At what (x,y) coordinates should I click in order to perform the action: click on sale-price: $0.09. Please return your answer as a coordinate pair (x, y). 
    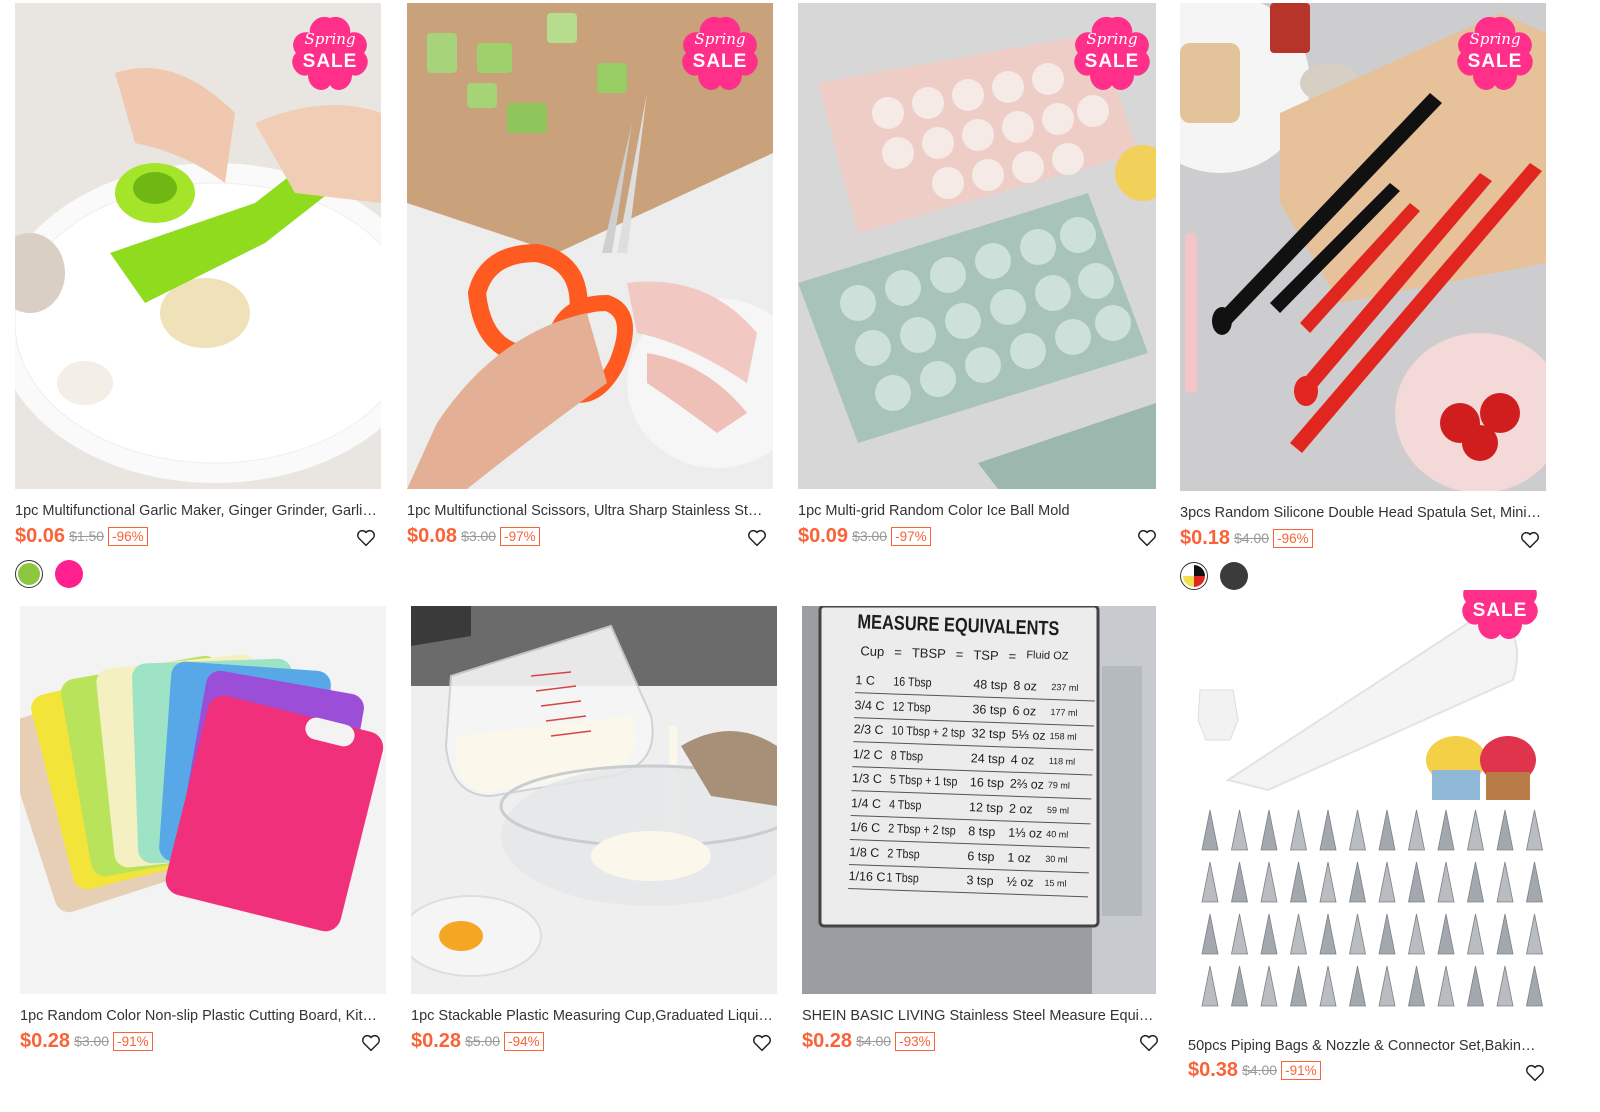
    Looking at the image, I should click on (823, 535).